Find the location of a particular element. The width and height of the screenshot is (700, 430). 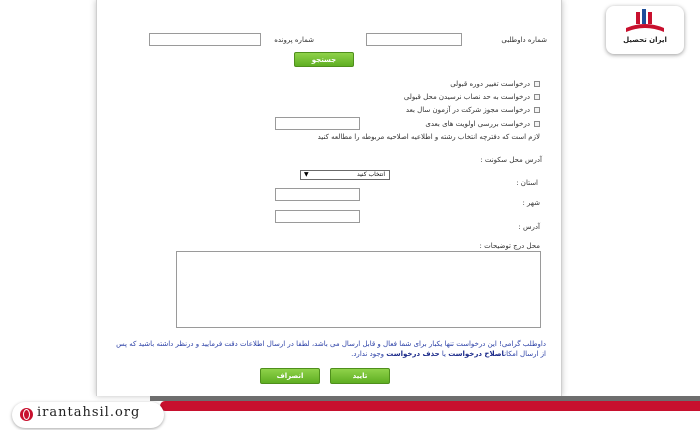

book-logo-icon is located at coordinates (645, 20).